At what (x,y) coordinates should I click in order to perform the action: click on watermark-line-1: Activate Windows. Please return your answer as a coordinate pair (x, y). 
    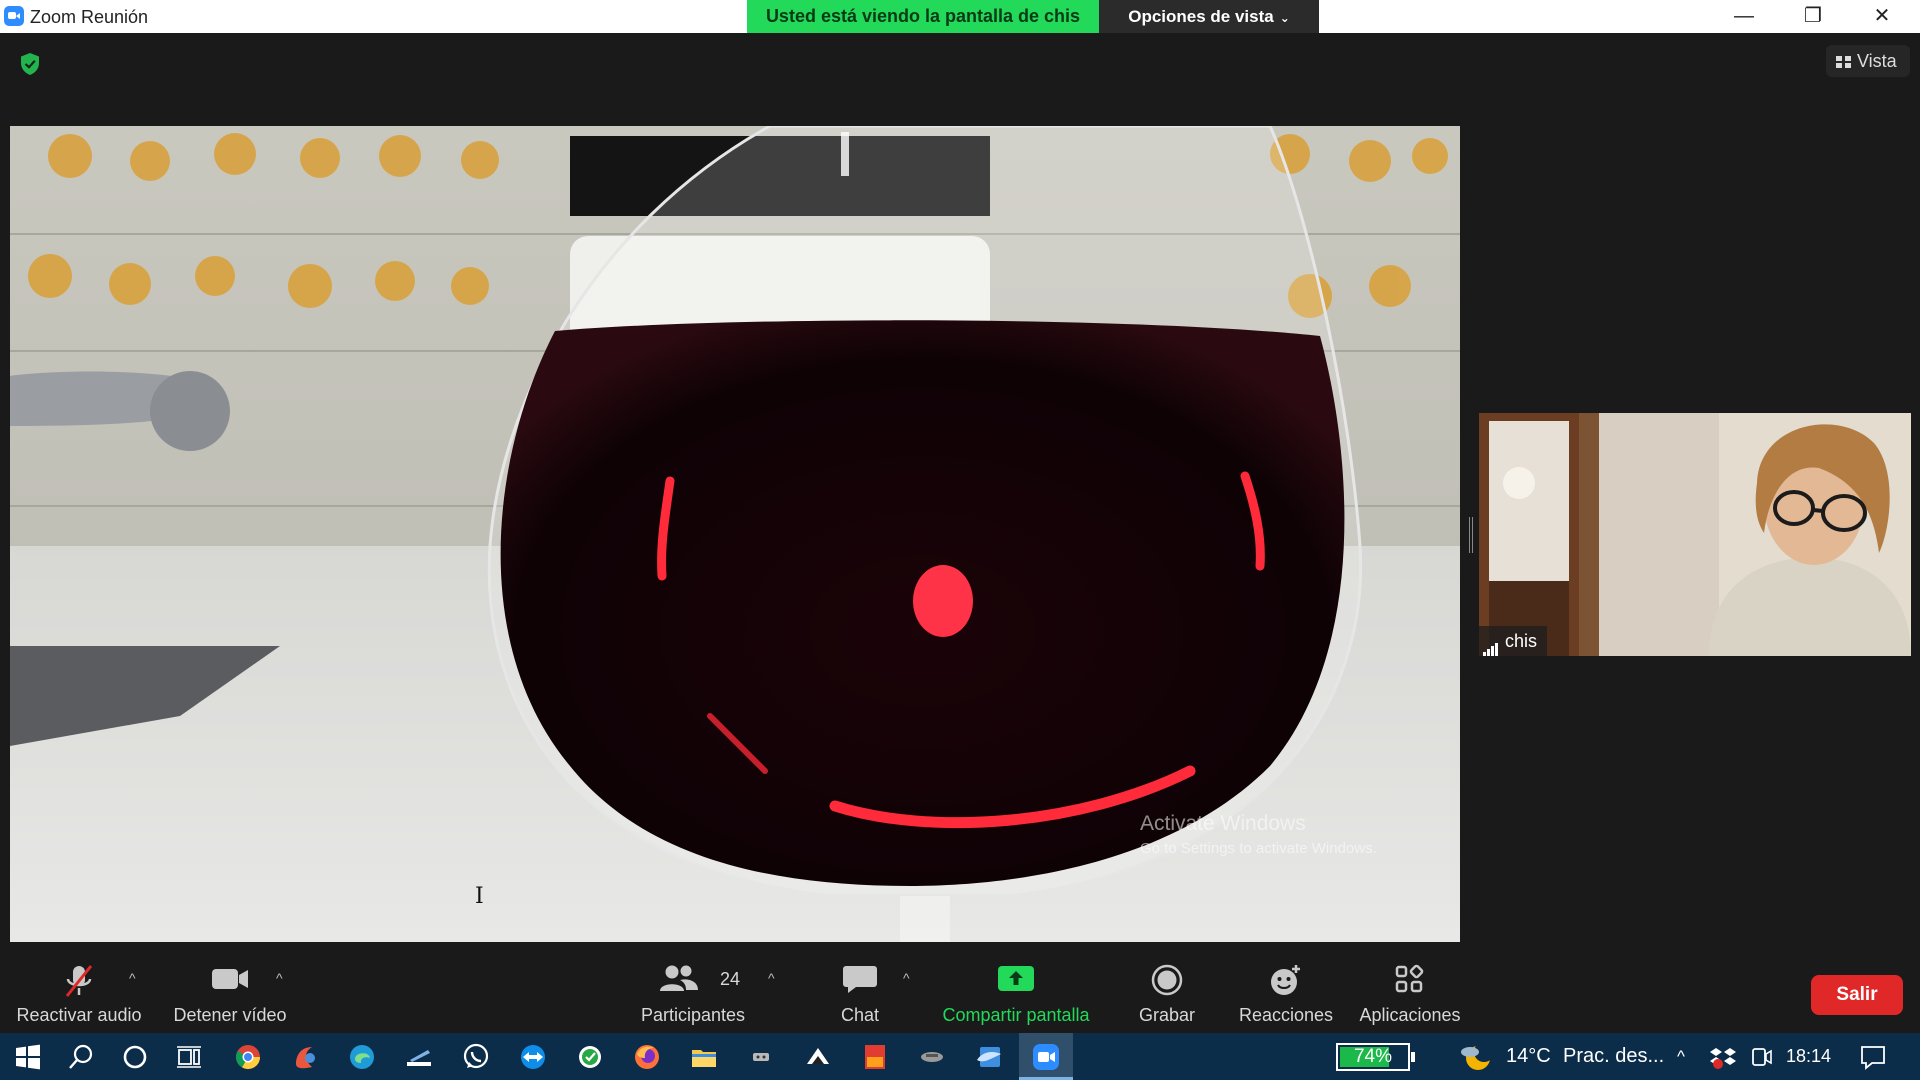
    Looking at the image, I should click on (1223, 823).